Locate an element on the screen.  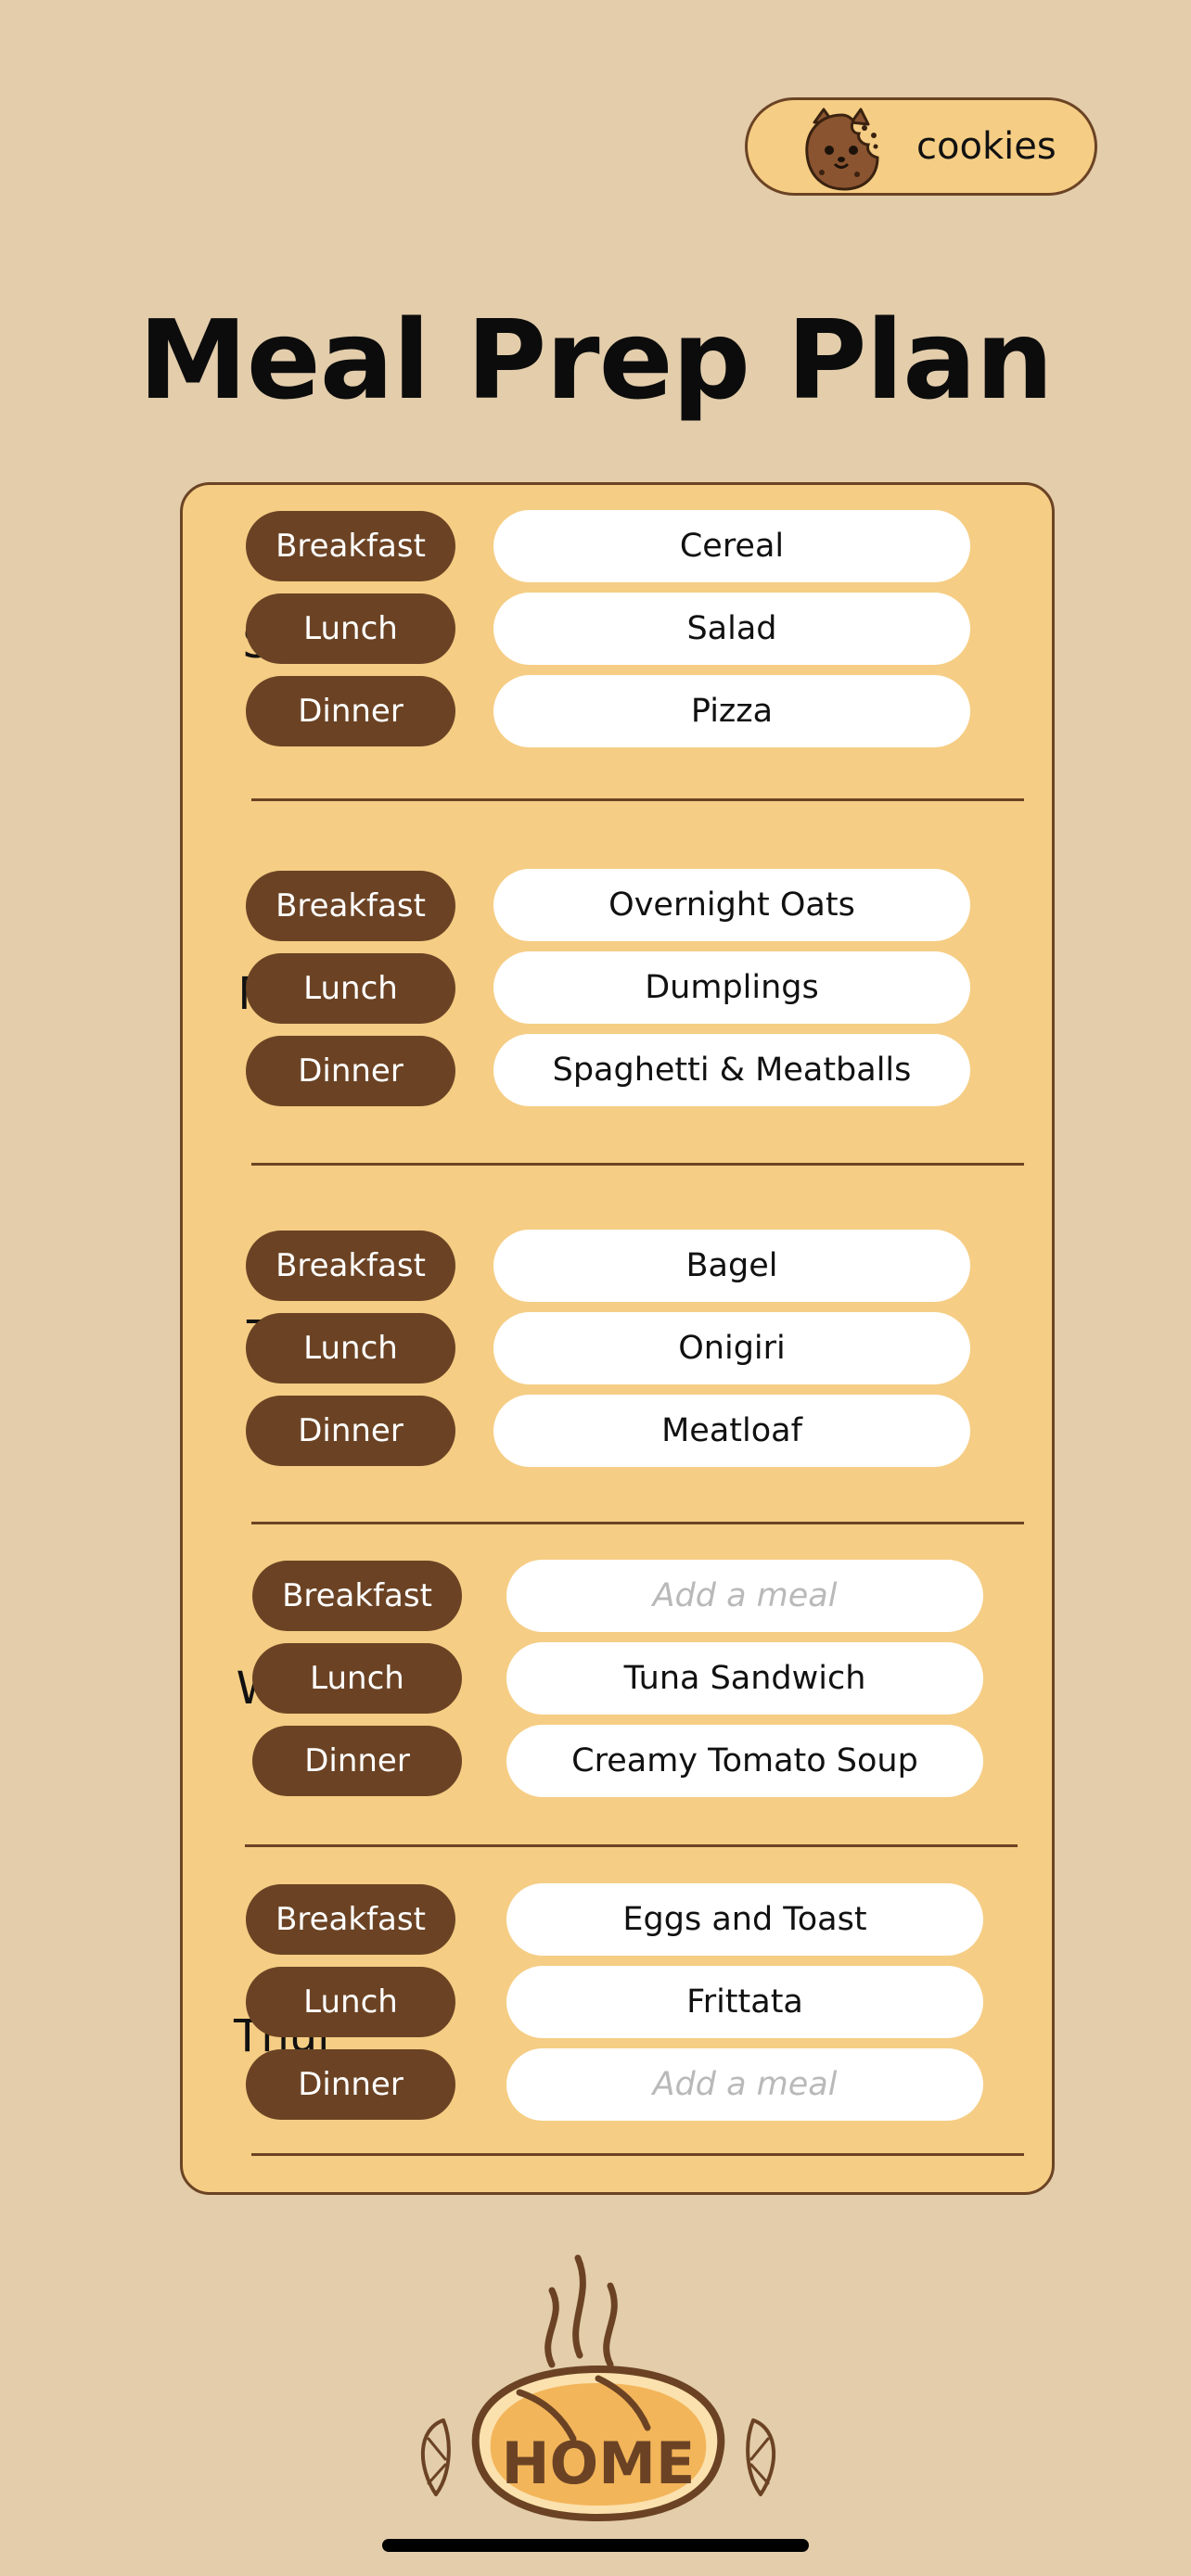
meal-input-tue-dinner: Meatloaf is located at coordinates (731, 1431).